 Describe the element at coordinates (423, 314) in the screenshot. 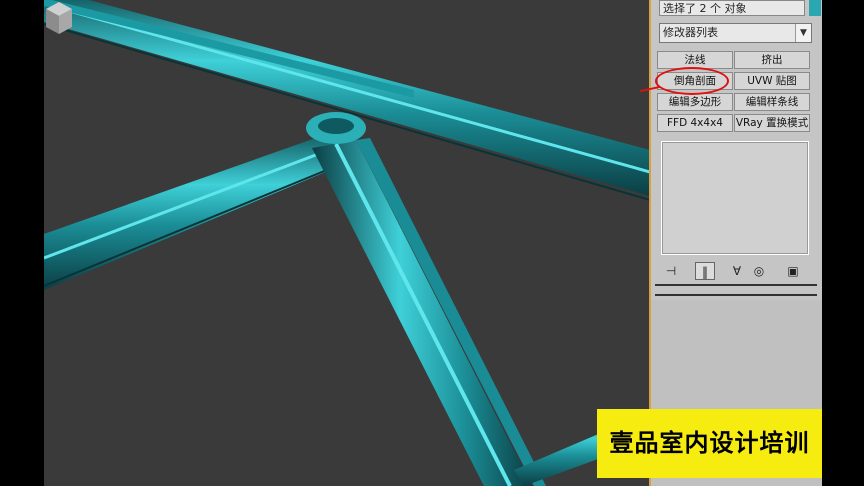

I see `down-rail-highlight` at that location.